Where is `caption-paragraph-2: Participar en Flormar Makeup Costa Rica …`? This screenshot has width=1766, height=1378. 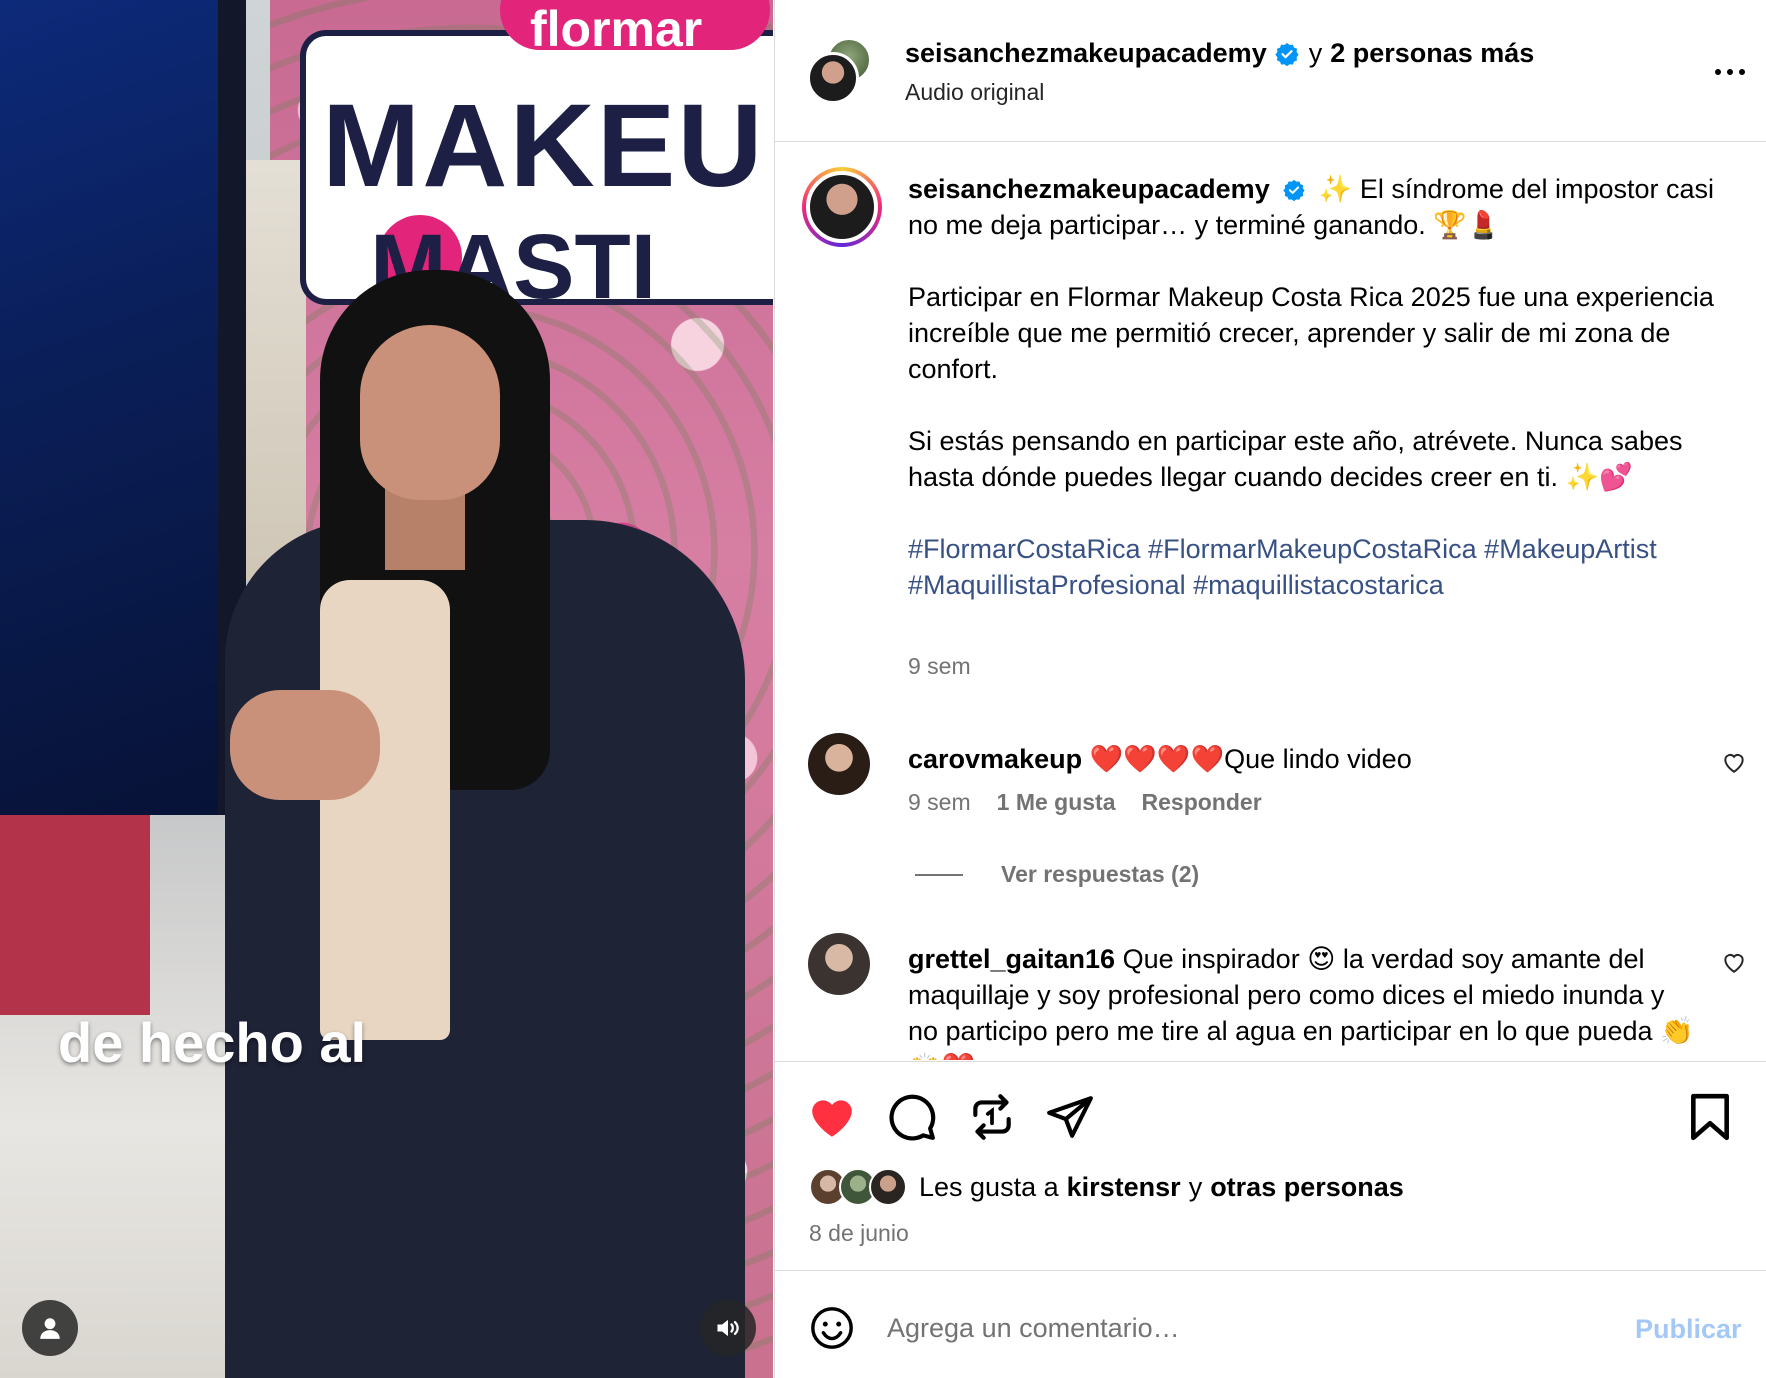
caption-paragraph-2: Participar en Flormar Makeup Costa Rica … is located at coordinates (1311, 333).